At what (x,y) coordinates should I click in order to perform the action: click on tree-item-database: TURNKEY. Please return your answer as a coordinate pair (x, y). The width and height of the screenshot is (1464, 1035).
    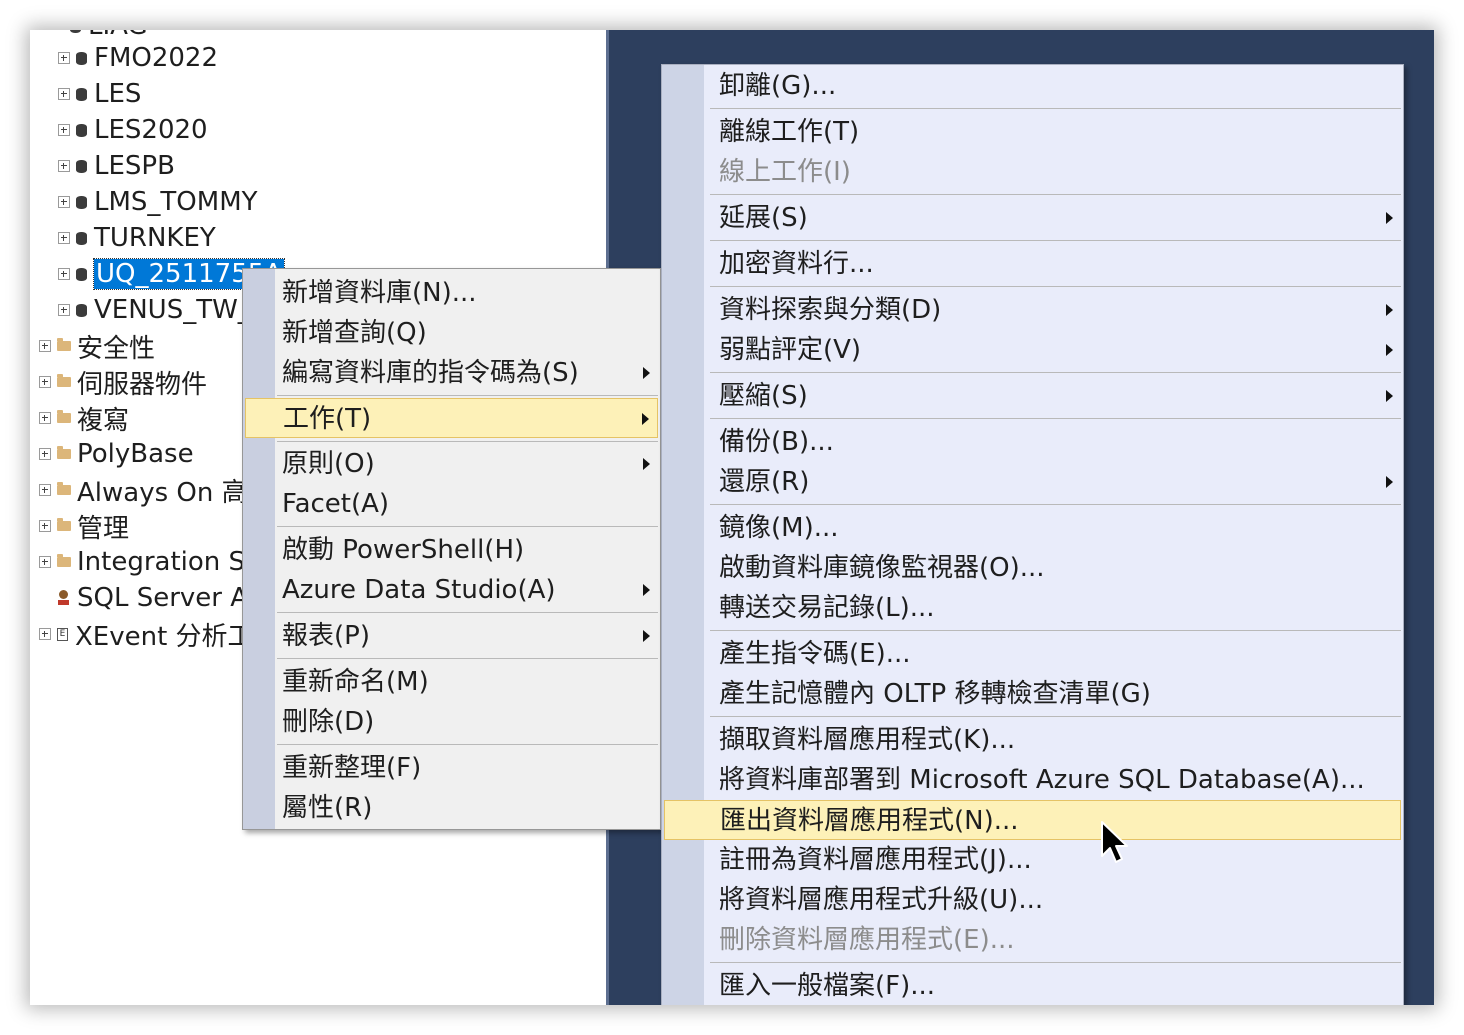
    Looking at the image, I should click on (137, 238).